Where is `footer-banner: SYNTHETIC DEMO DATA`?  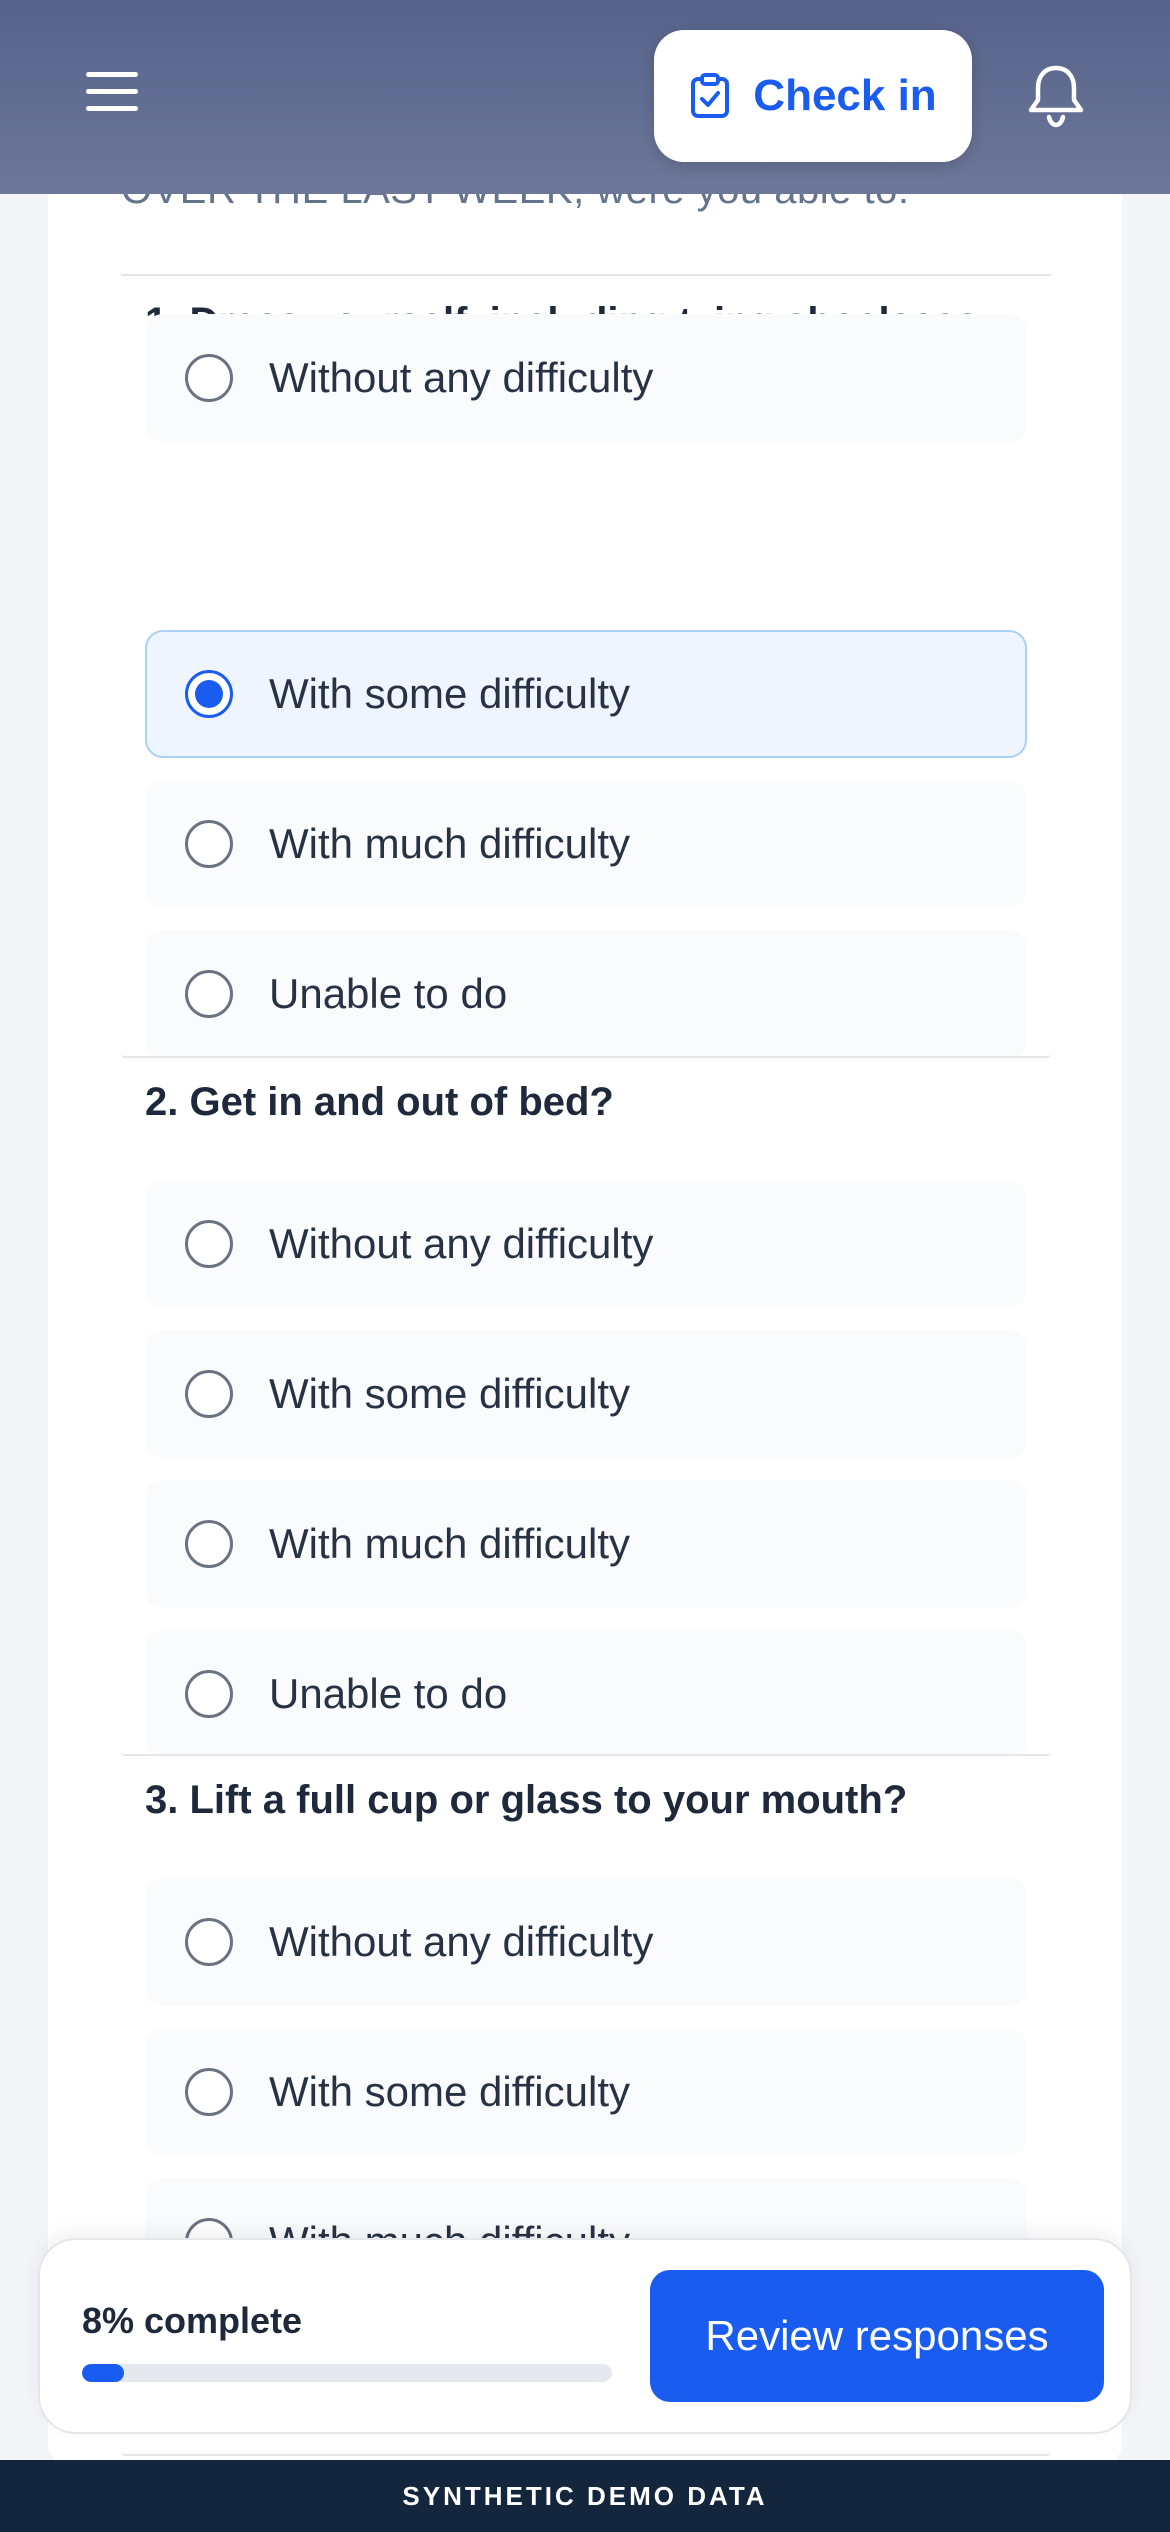
footer-banner: SYNTHETIC DEMO DATA is located at coordinates (585, 2496).